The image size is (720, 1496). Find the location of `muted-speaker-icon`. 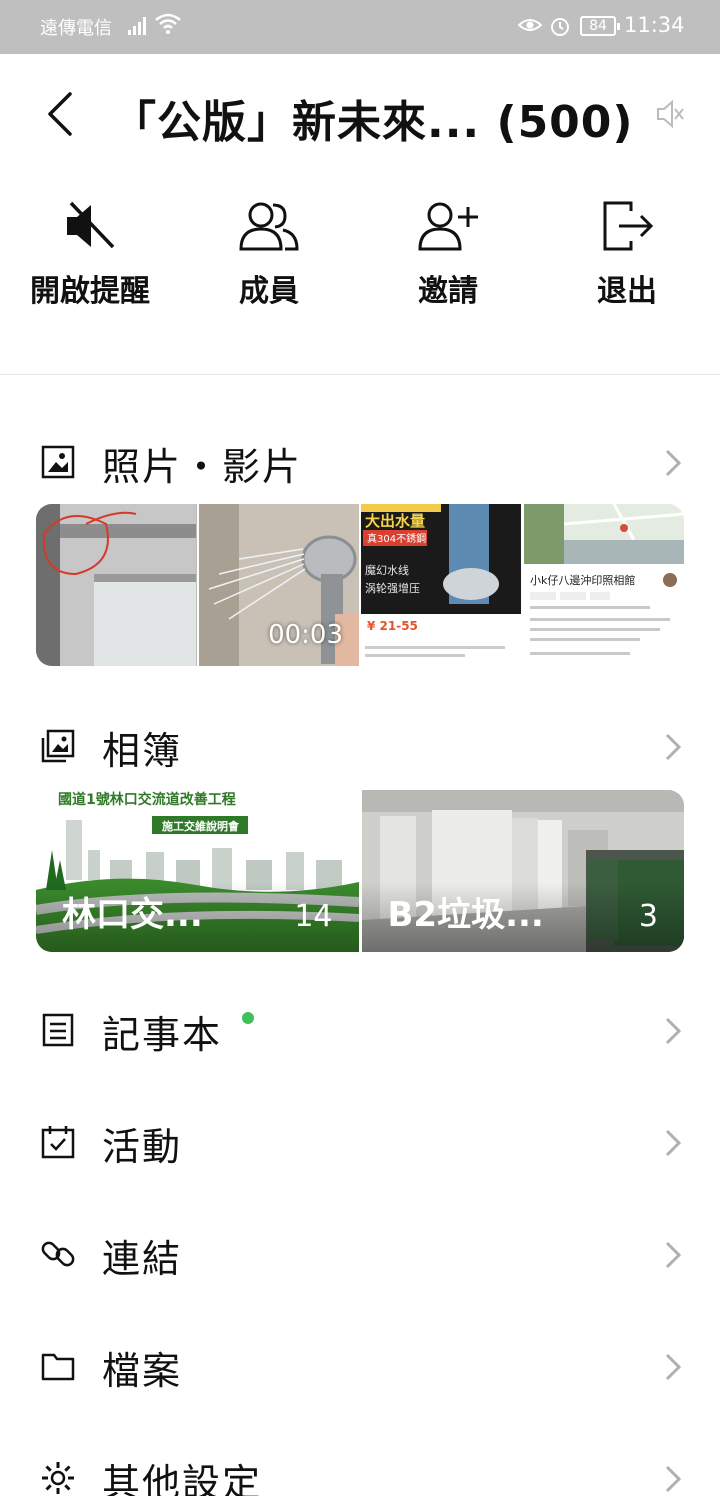

muted-speaker-icon is located at coordinates (670, 116).